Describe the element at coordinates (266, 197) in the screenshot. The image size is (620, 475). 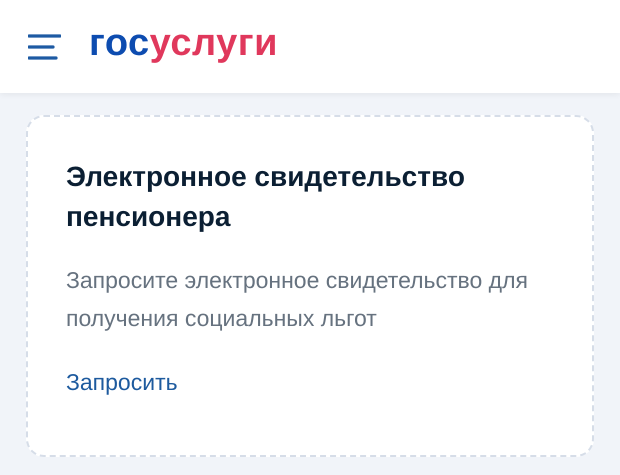
I see `card-title: Электронное свидетельство пенсионера` at that location.